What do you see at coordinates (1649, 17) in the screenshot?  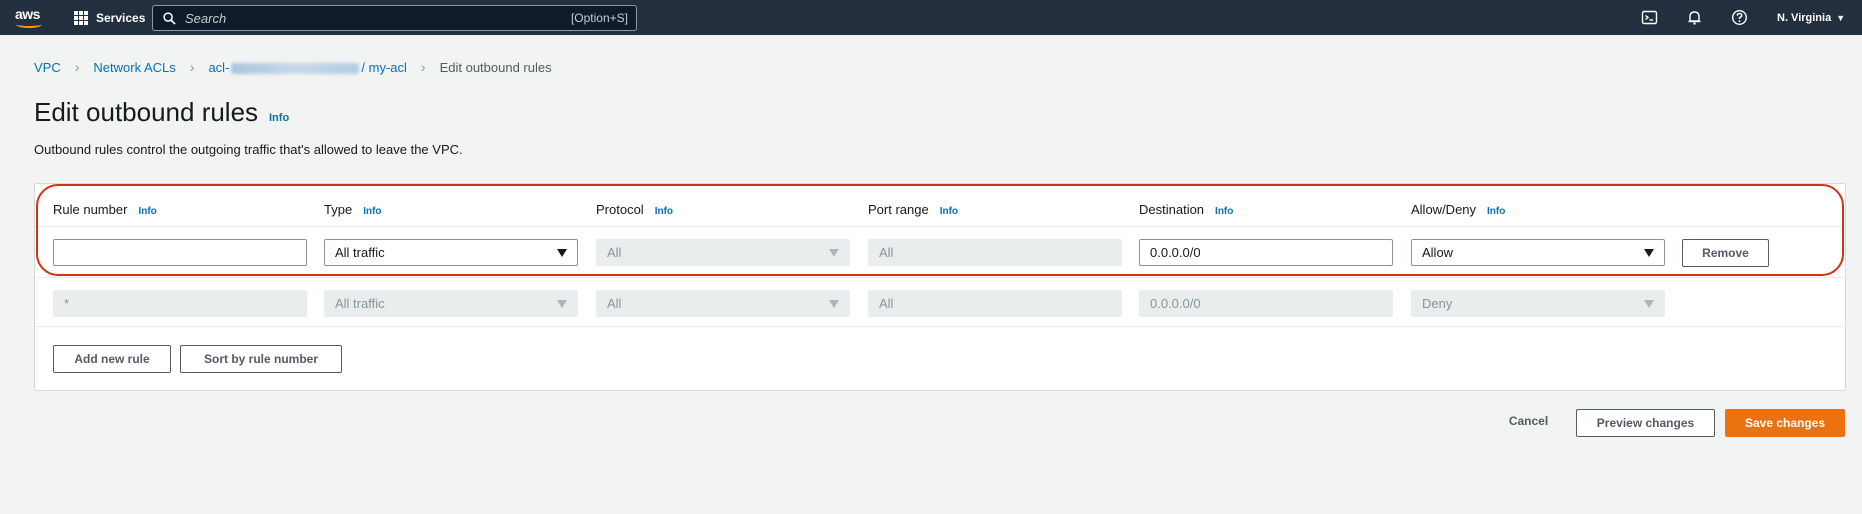 I see `cloudshell-icon` at bounding box center [1649, 17].